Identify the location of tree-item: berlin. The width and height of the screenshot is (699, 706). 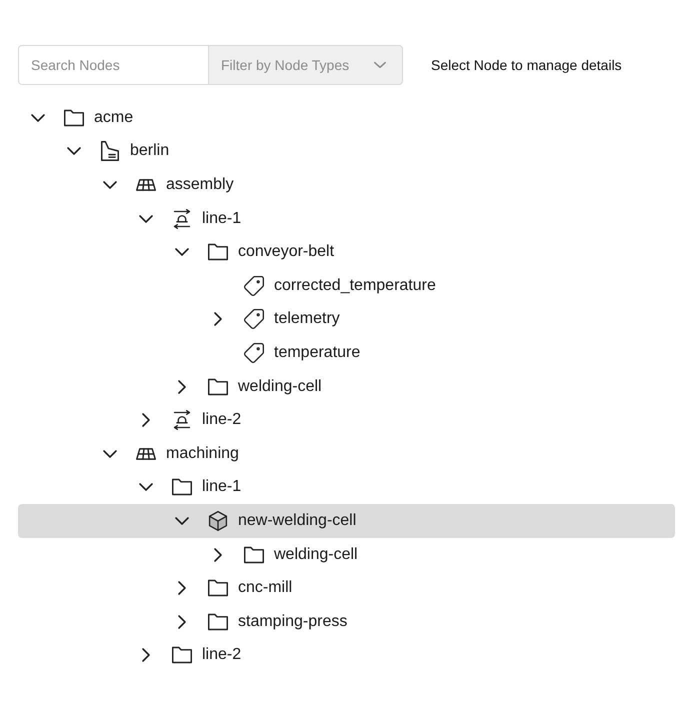
(346, 151).